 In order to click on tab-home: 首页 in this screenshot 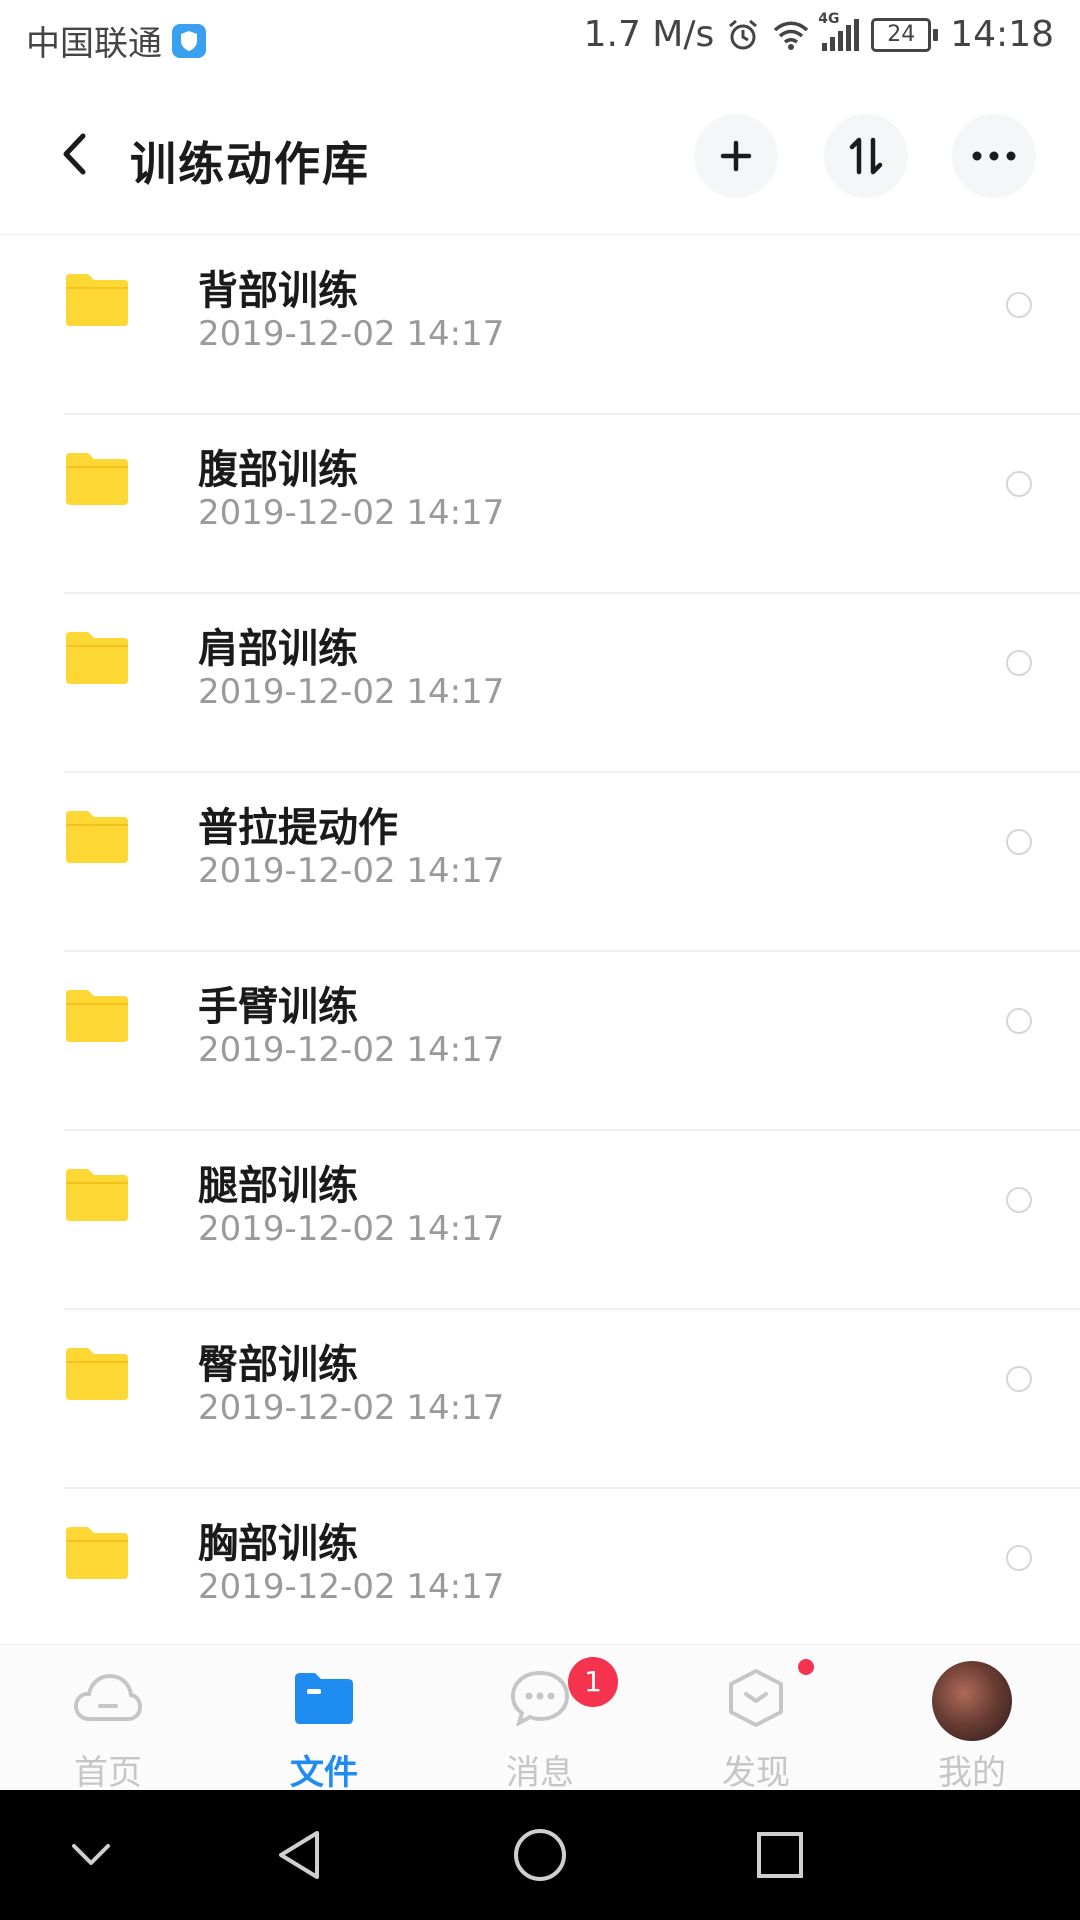, I will do `click(108, 1719)`.